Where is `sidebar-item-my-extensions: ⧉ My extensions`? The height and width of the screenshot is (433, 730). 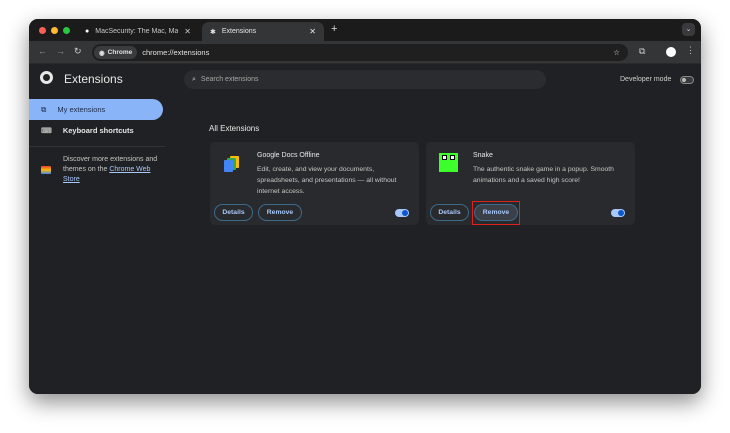 sidebar-item-my-extensions: ⧉ My extensions is located at coordinates (96, 109).